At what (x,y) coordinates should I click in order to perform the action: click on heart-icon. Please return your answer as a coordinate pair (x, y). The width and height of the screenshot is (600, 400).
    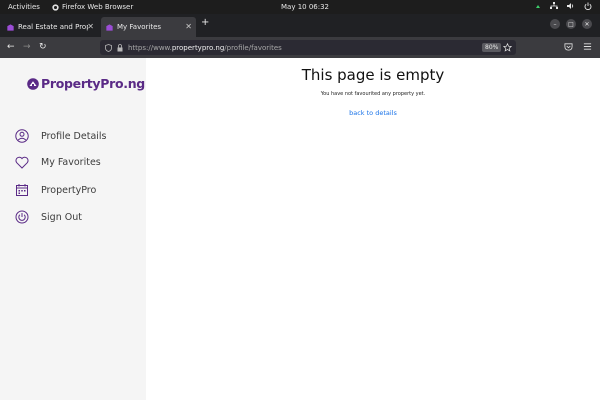
    Looking at the image, I should click on (22, 162).